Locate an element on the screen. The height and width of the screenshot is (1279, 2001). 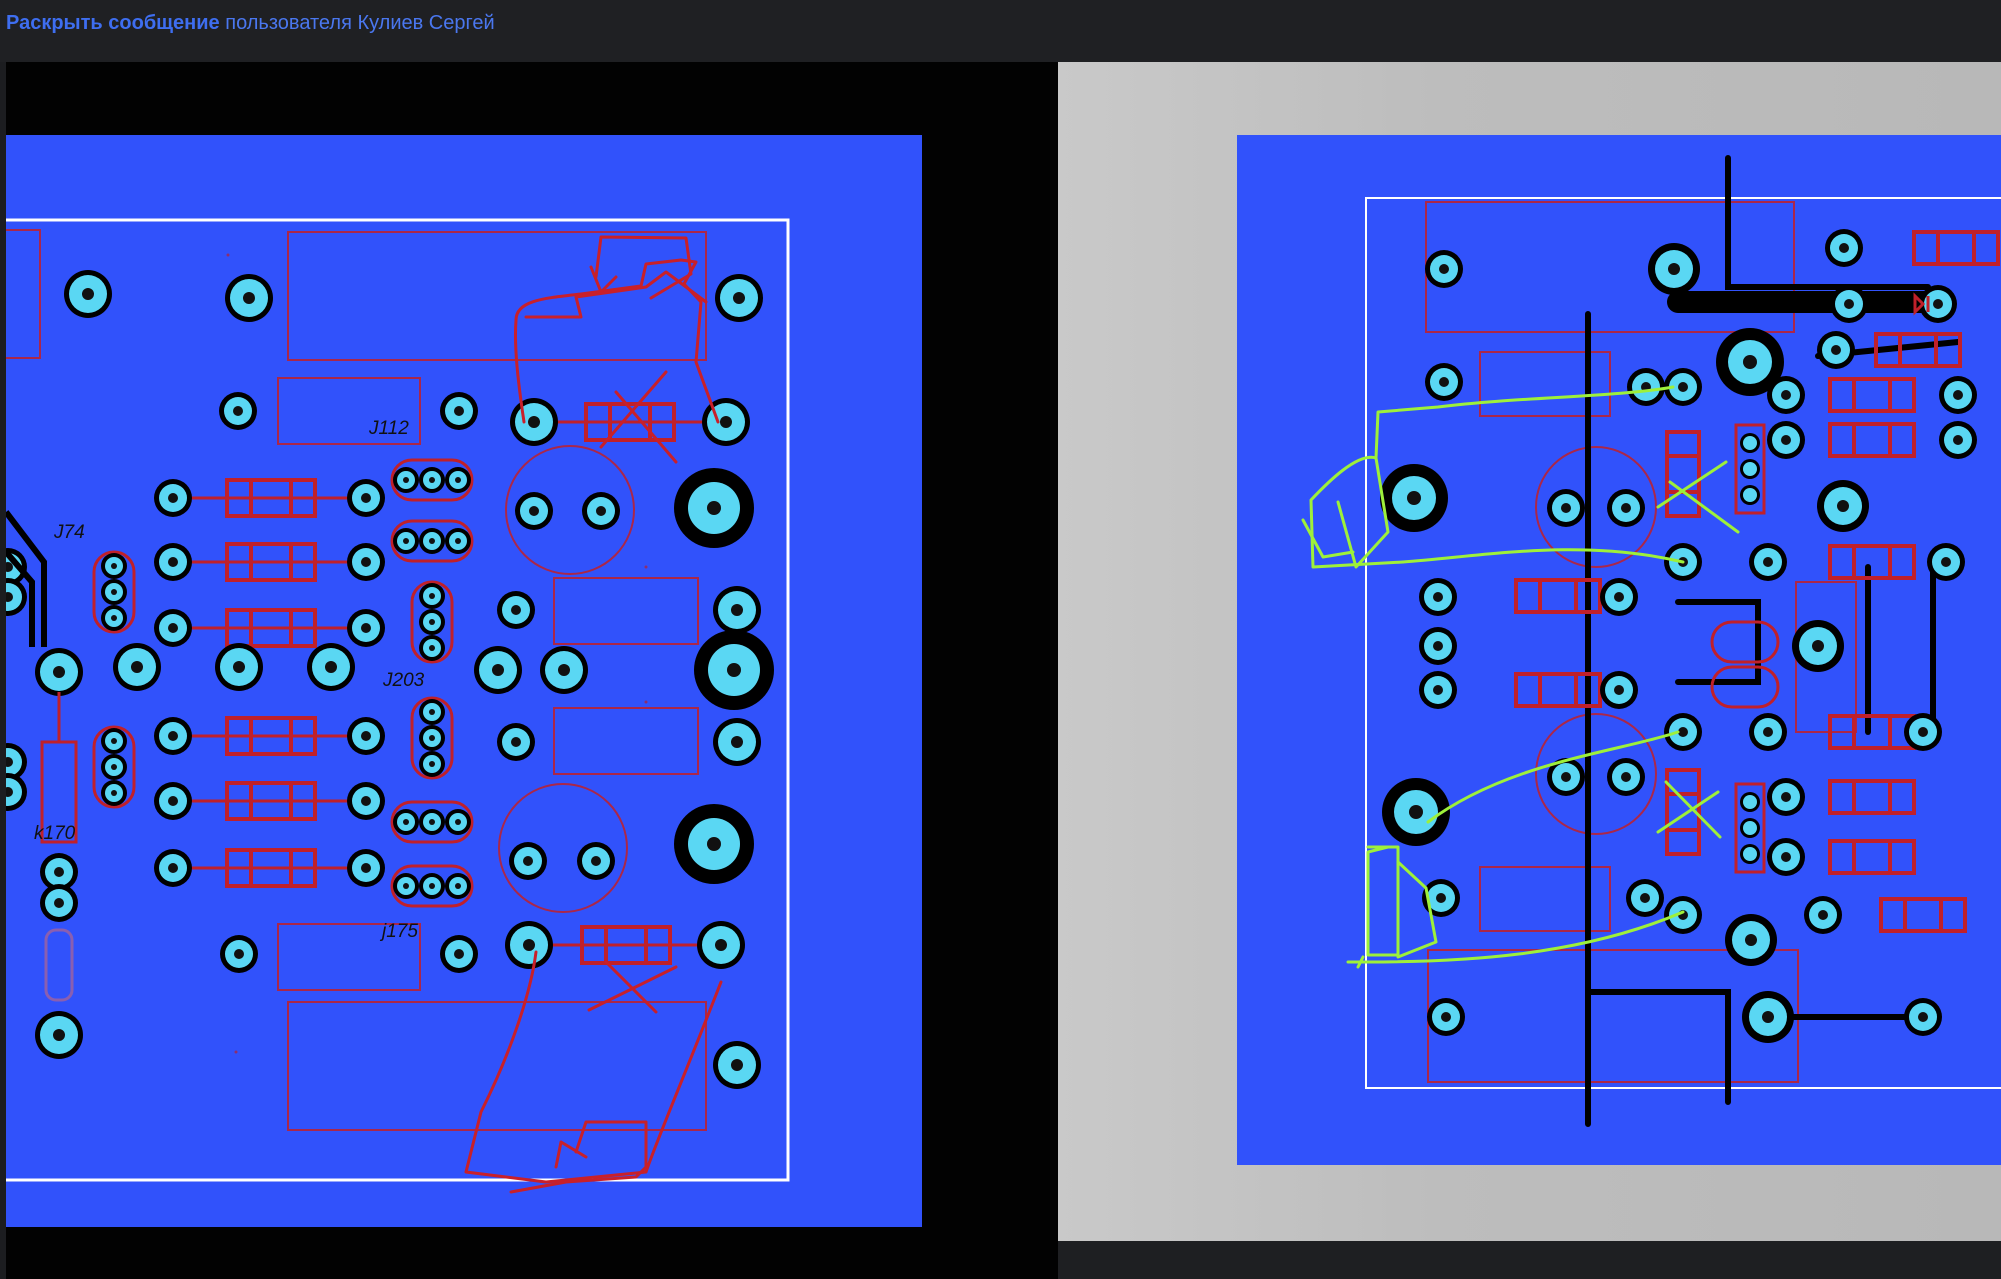
label-j74: J74 is located at coordinates (69, 532).